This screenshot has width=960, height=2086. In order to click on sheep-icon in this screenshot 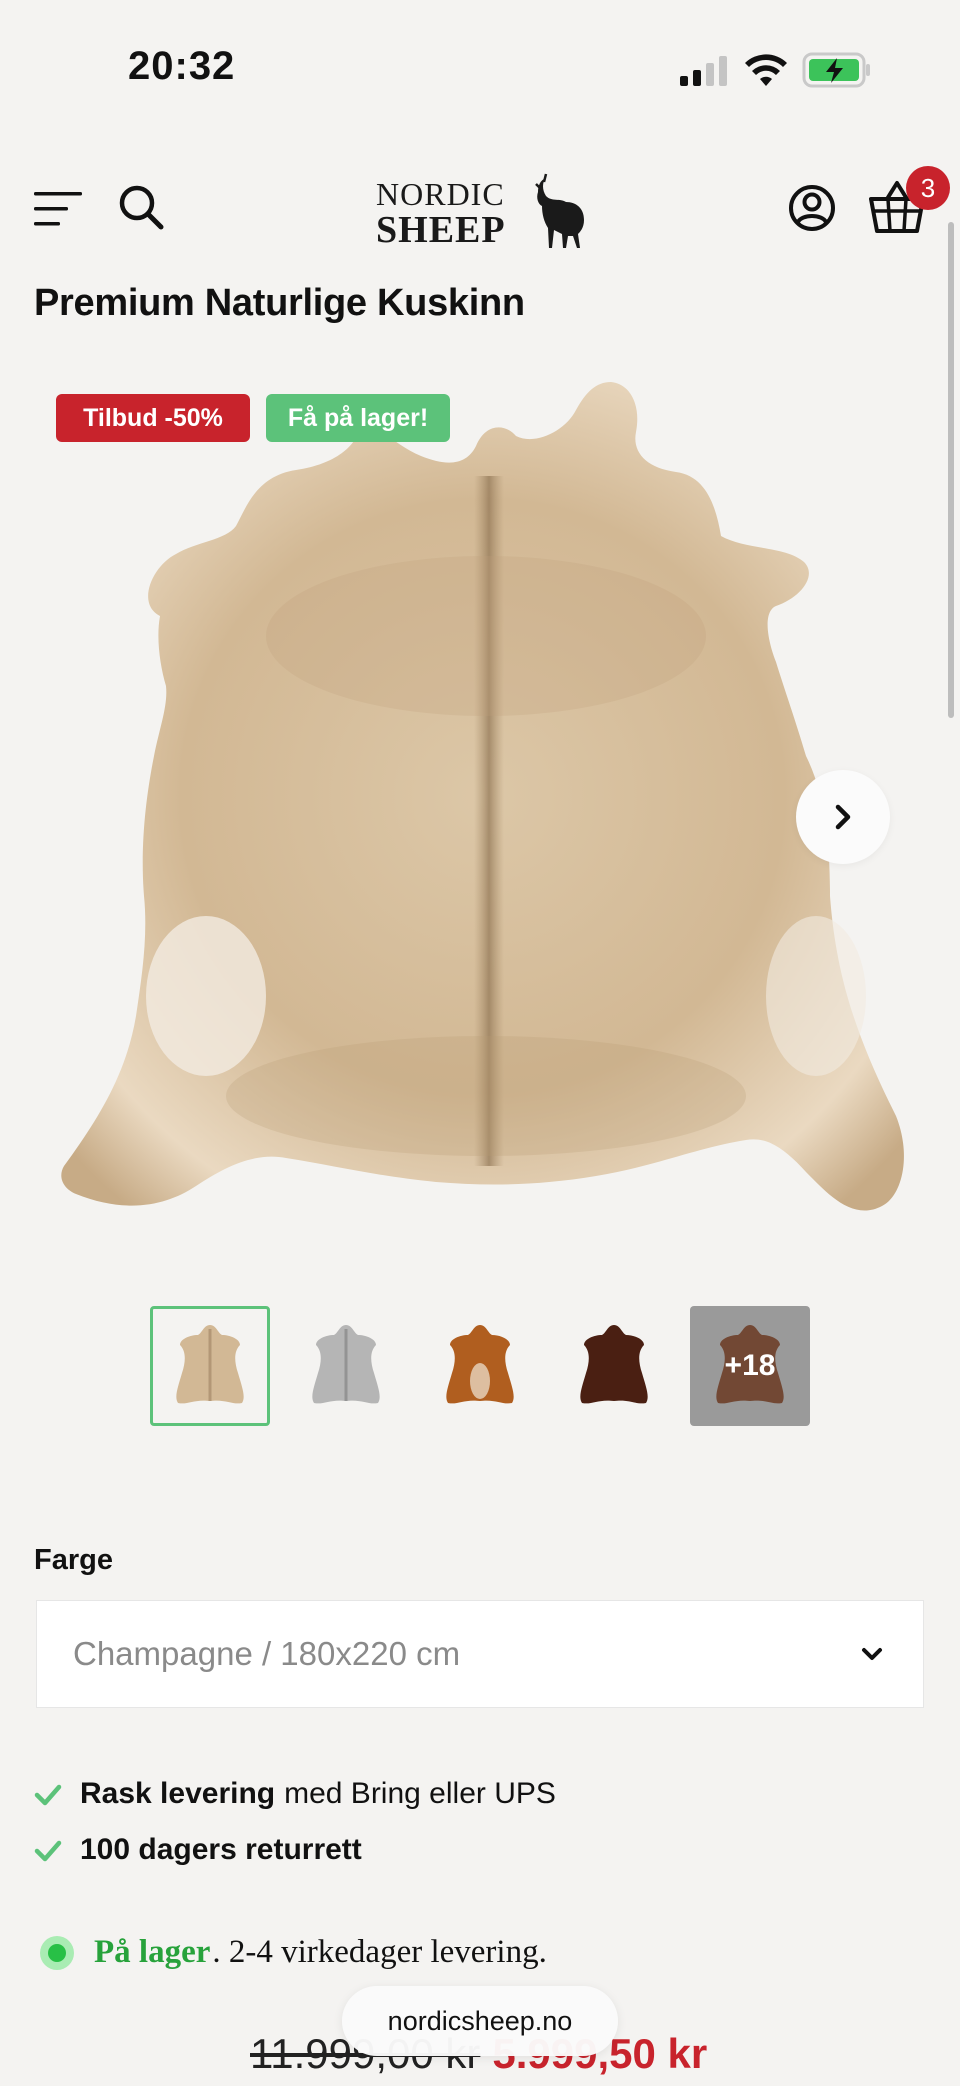, I will do `click(559, 210)`.